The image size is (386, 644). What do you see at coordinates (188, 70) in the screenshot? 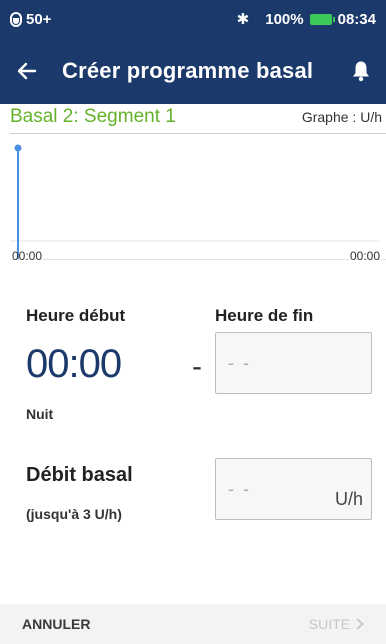
I see `page-title: Créer programme basal` at bounding box center [188, 70].